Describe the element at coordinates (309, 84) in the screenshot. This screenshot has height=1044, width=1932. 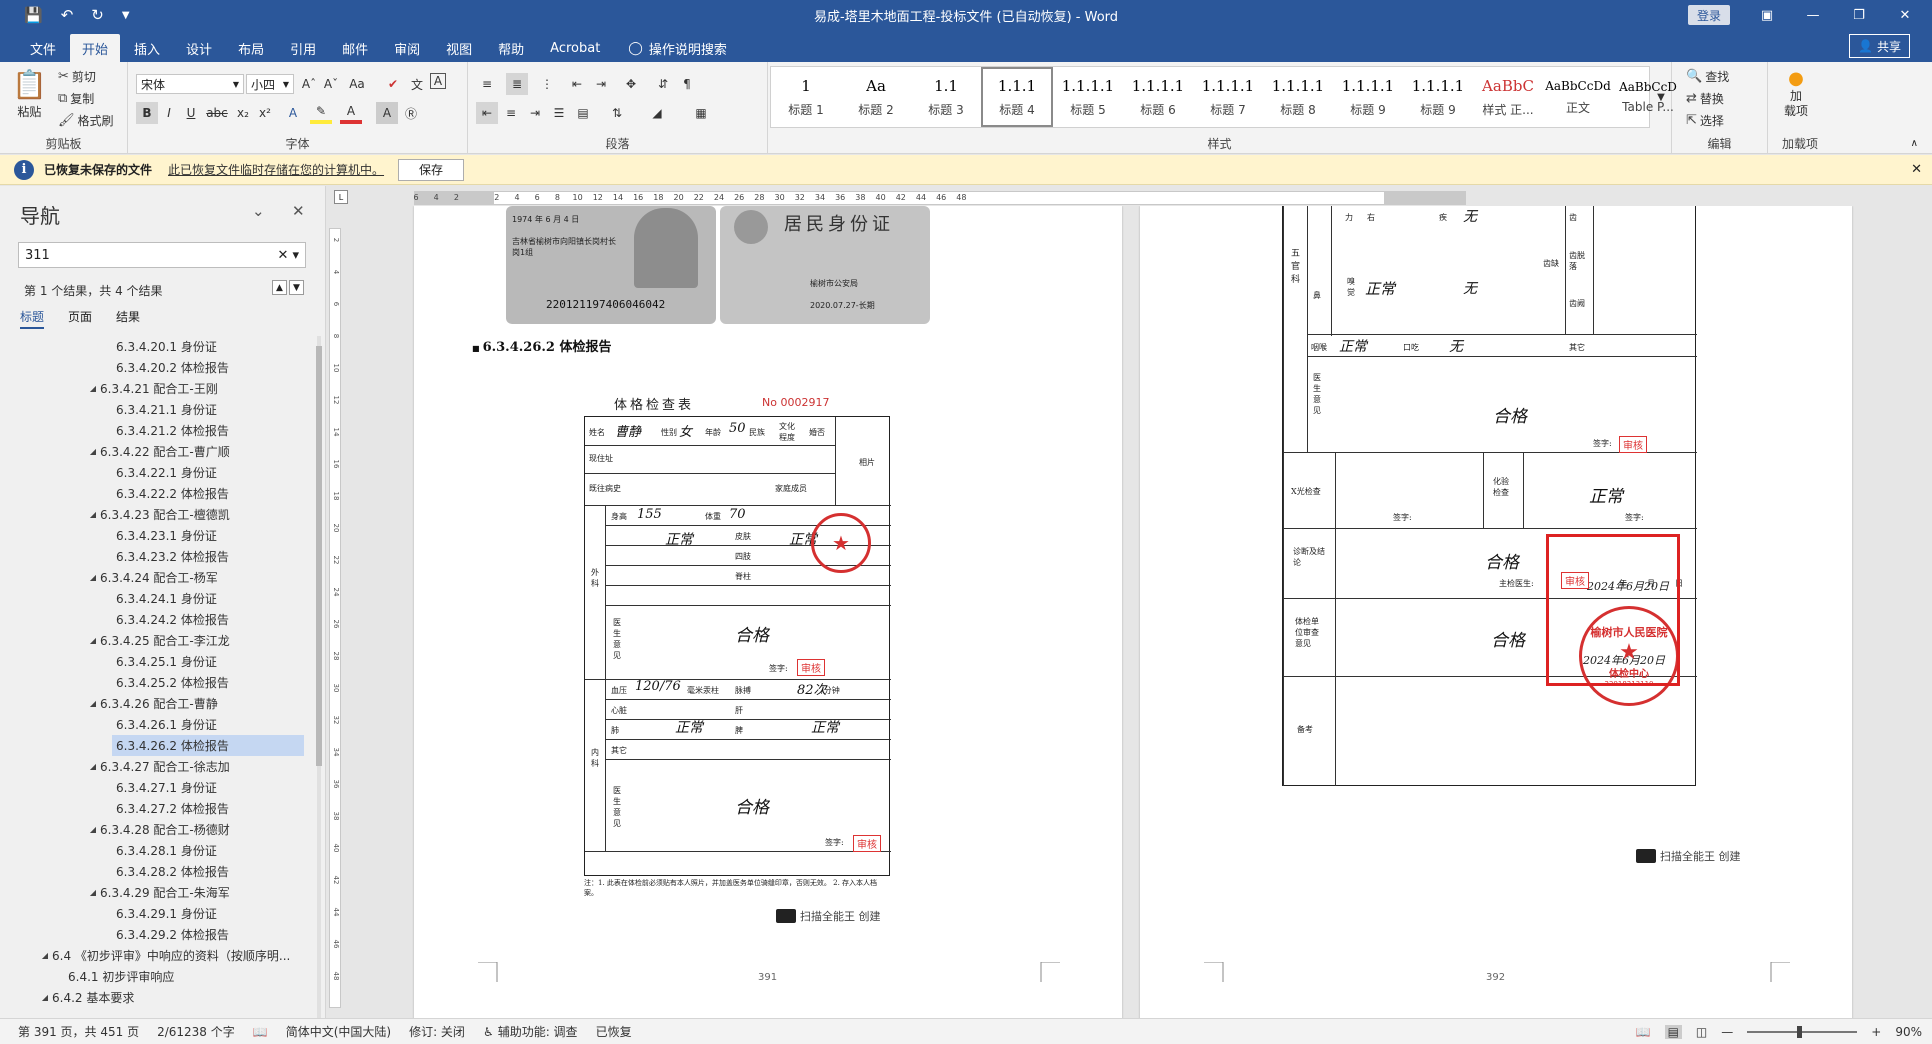
I see `grow-font-icon: Aˆ` at that location.